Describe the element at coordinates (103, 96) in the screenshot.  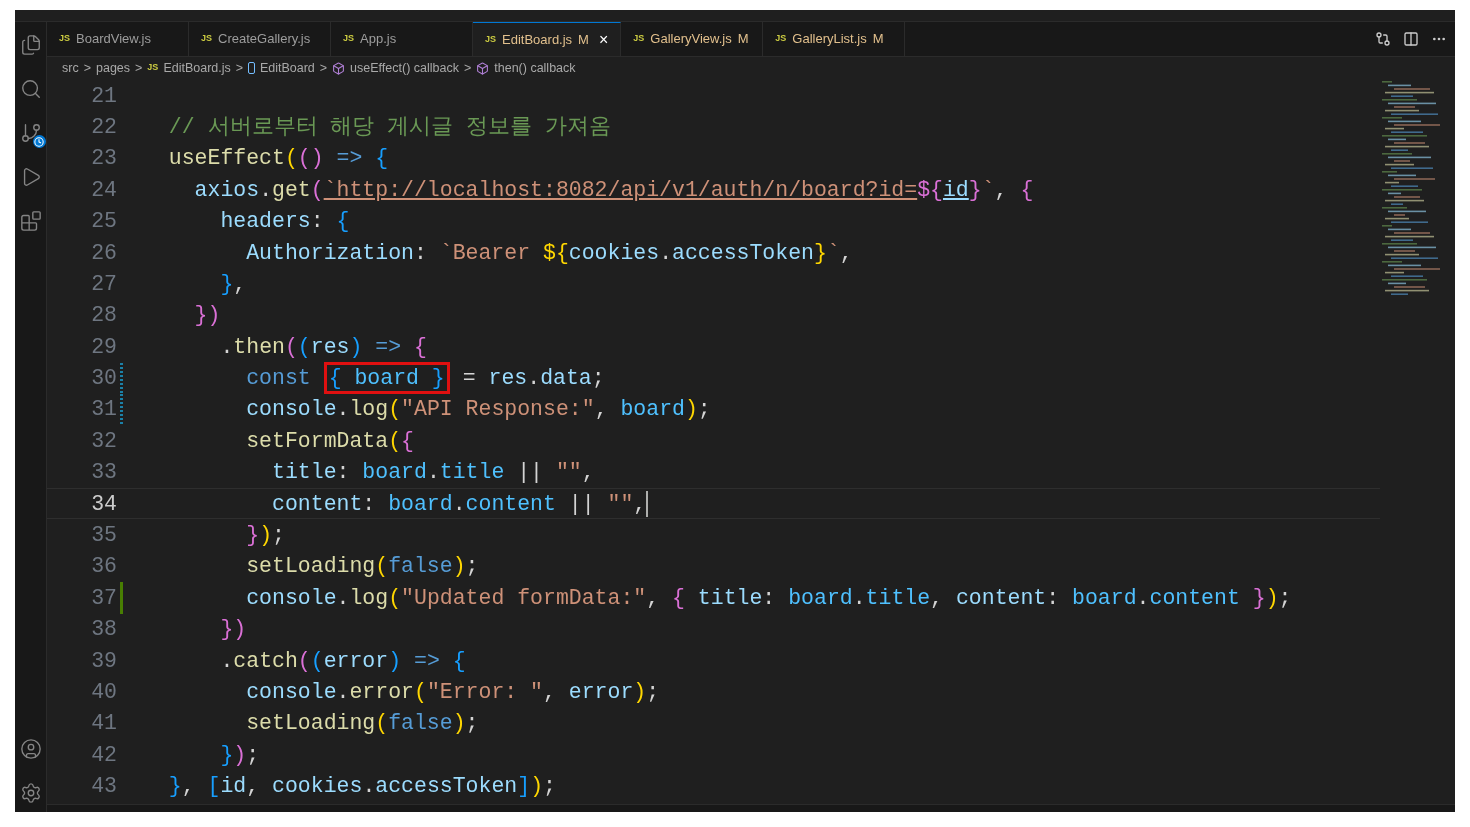
I see `line-number: 21` at that location.